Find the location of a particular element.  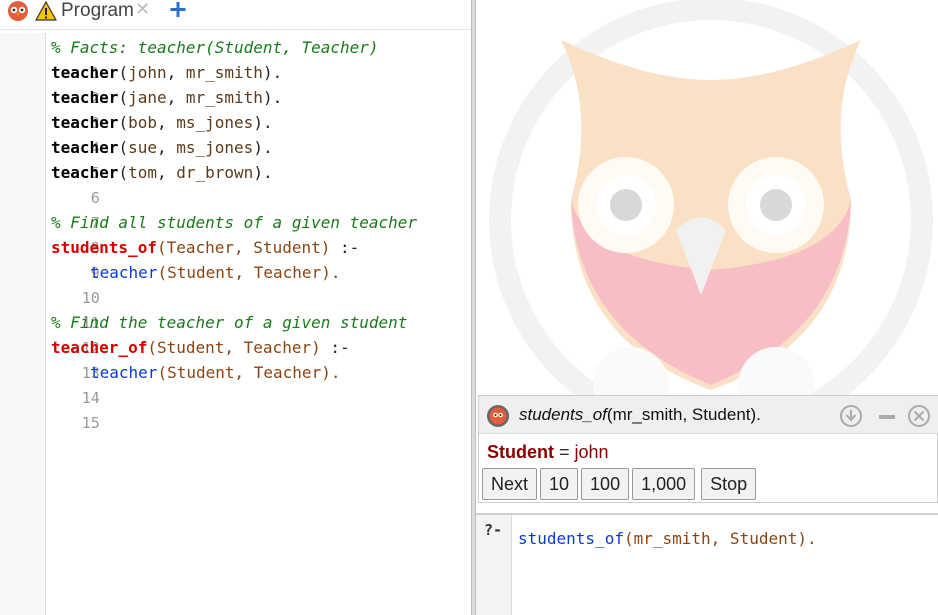

add-tab-icon is located at coordinates (178, 10).